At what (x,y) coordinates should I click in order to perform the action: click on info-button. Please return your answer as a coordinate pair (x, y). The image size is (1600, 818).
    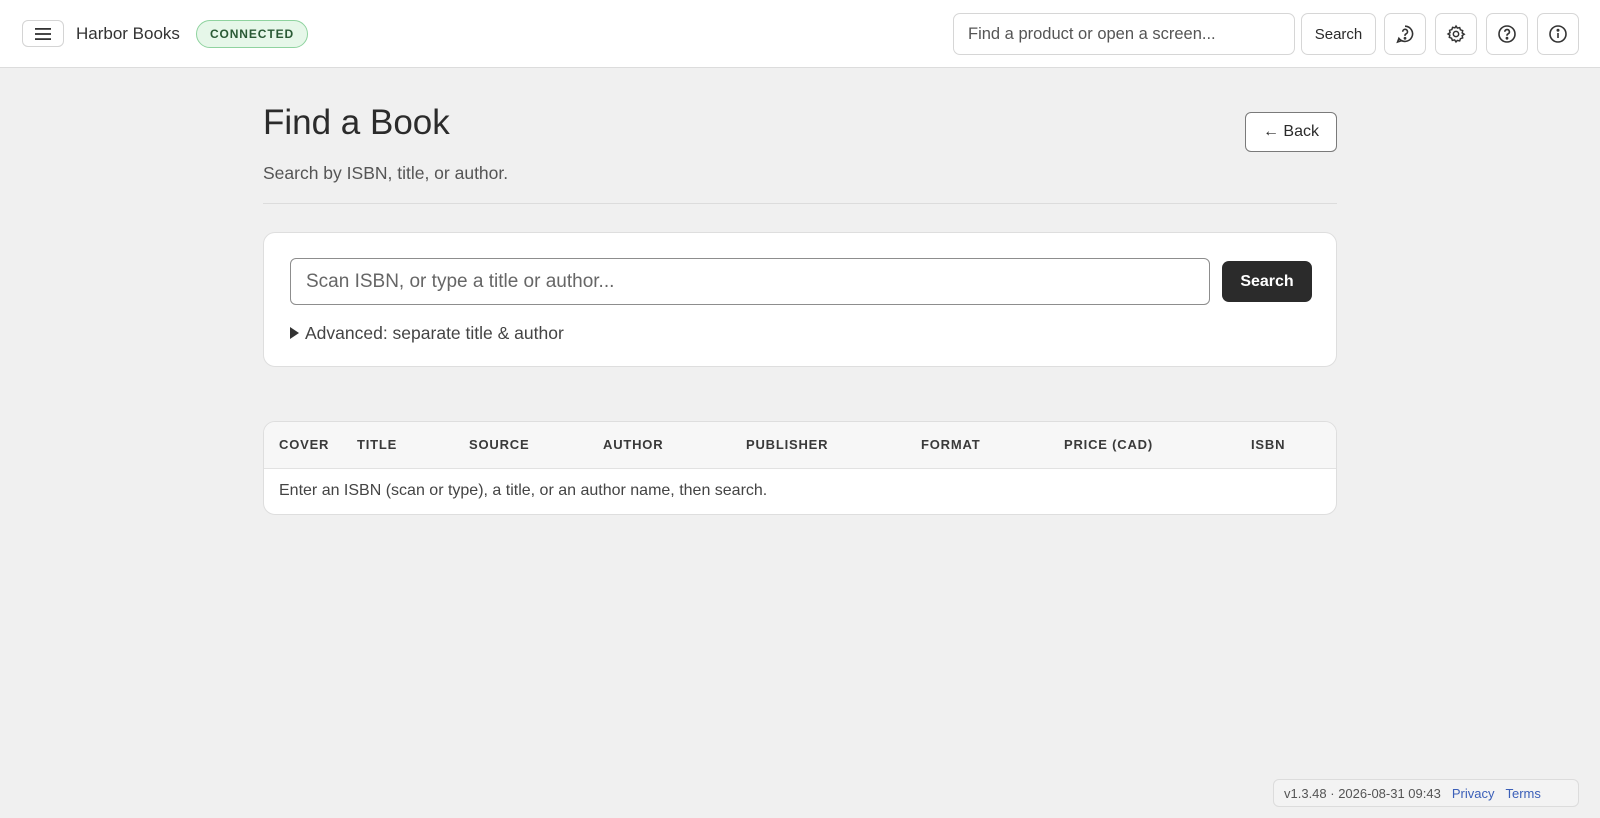
    Looking at the image, I should click on (1558, 34).